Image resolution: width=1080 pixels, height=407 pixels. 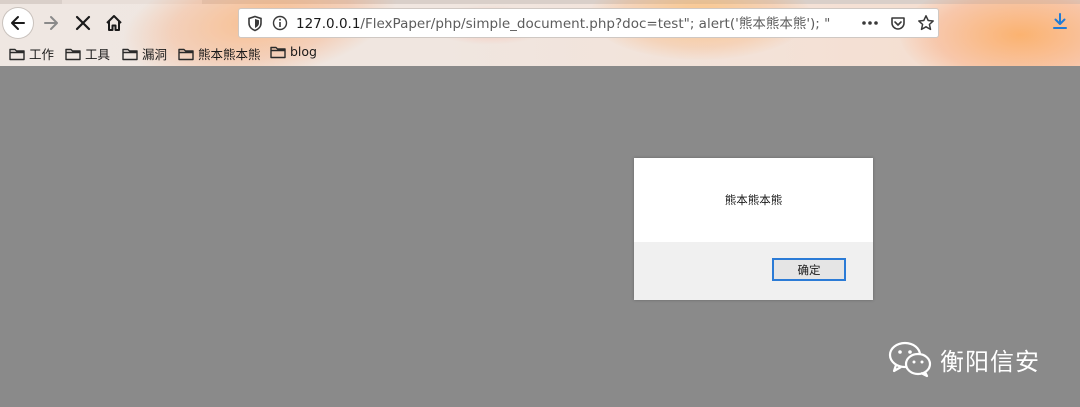 I want to click on bookmark-folder: 漏洞, so click(x=144, y=53).